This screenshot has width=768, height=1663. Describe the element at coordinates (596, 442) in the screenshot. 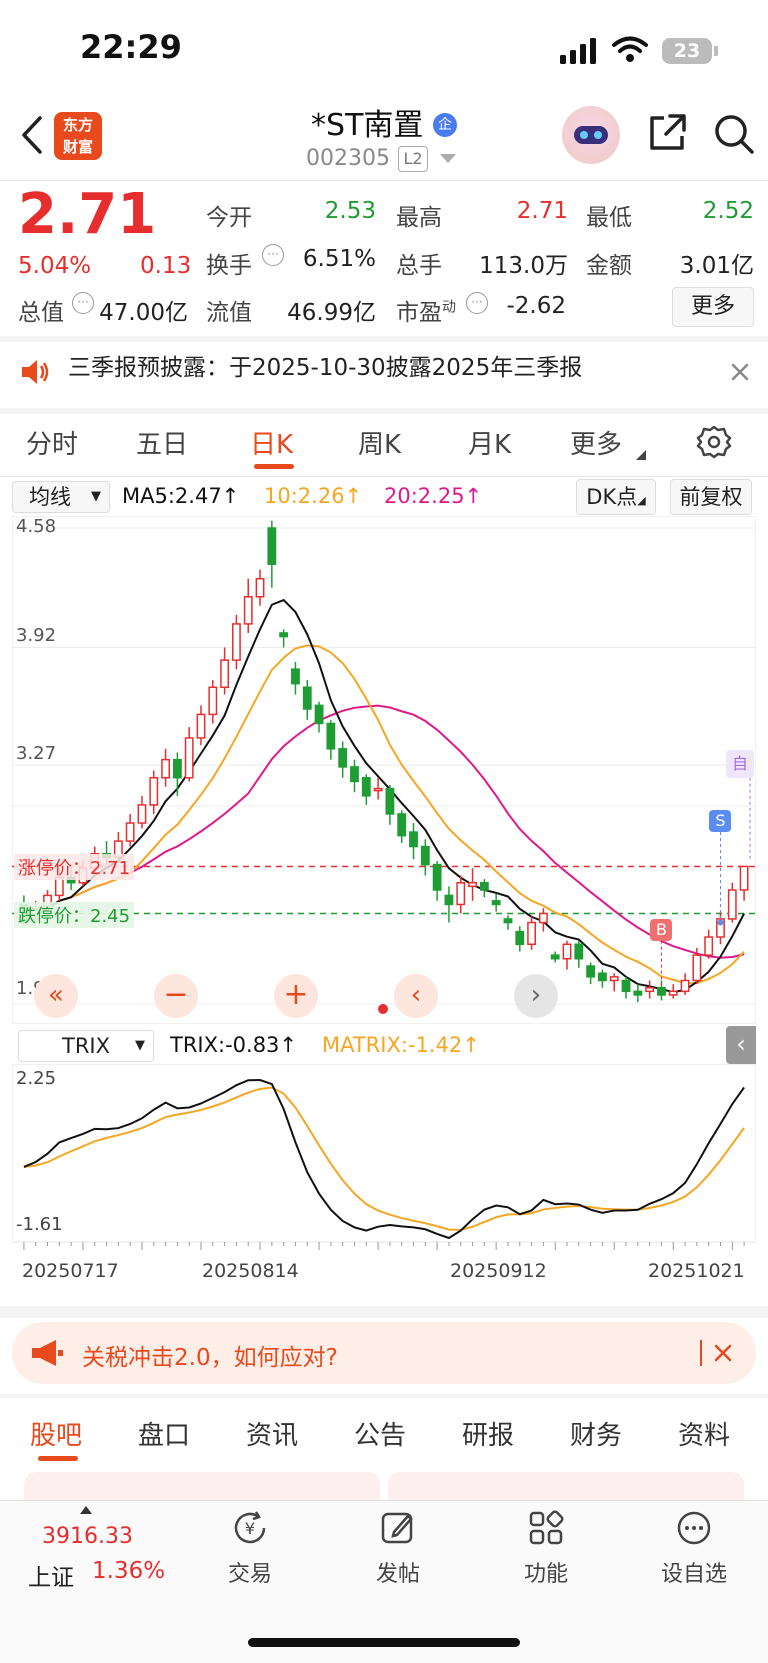

I see `tab-more: 更多` at that location.